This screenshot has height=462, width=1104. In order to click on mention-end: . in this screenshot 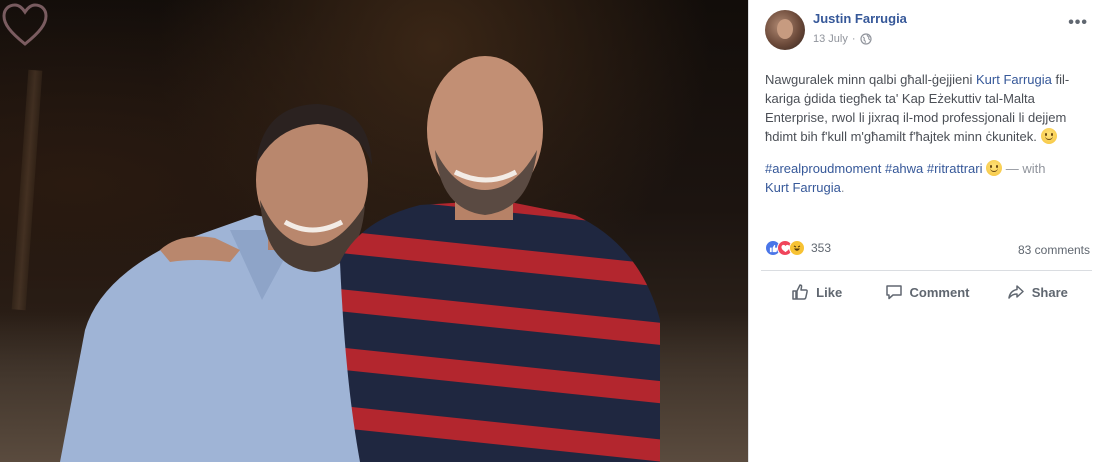, I will do `click(842, 187)`.